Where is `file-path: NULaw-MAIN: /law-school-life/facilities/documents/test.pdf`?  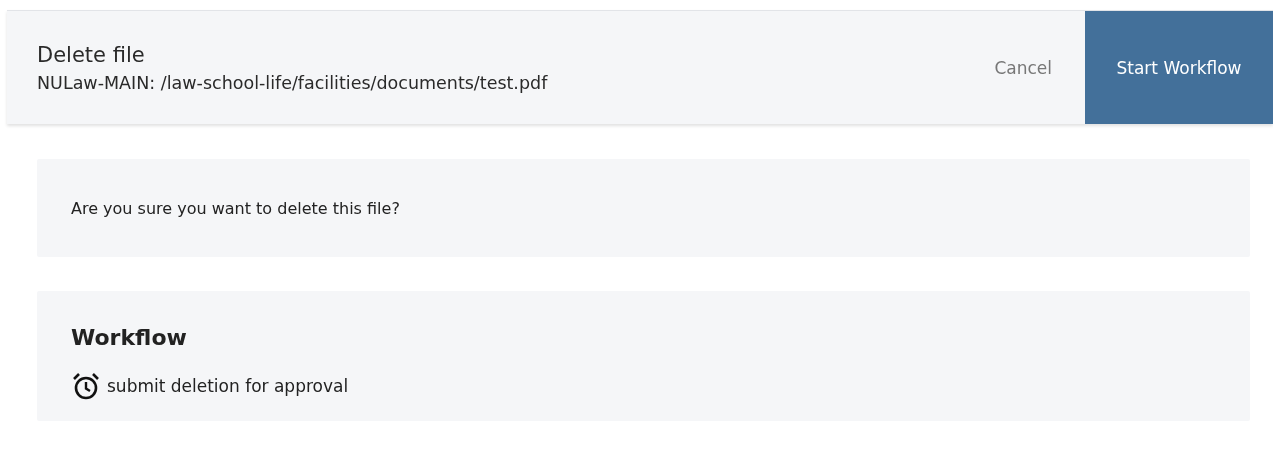
file-path: NULaw-MAIN: /law-school-life/facilities/documents/test.pdf is located at coordinates (293, 82).